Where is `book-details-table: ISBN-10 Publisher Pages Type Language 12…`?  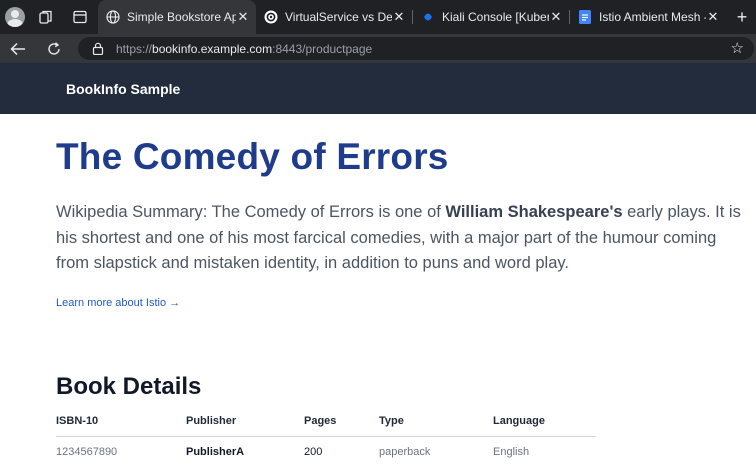
book-details-table: ISBN-10 Publisher Pages Type Language 12… is located at coordinates (326, 436).